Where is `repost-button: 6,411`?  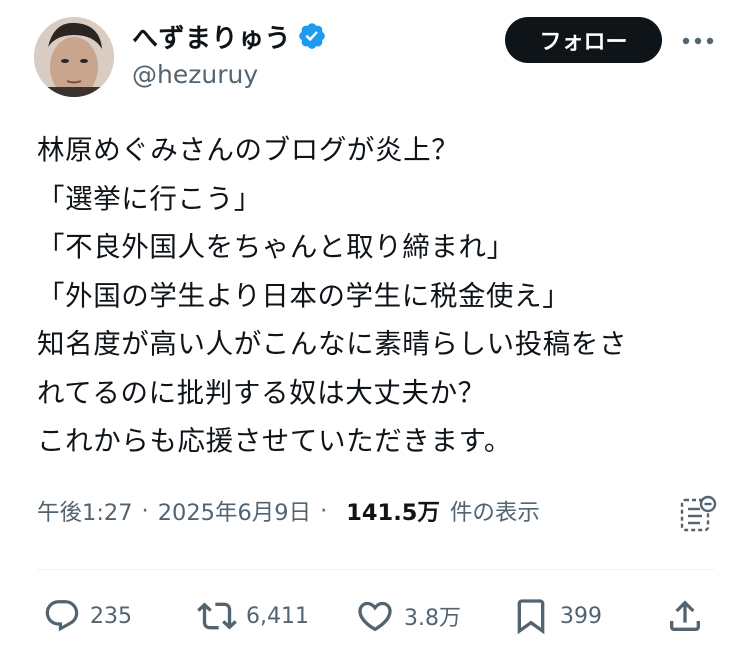 repost-button: 6,411 is located at coordinates (253, 616).